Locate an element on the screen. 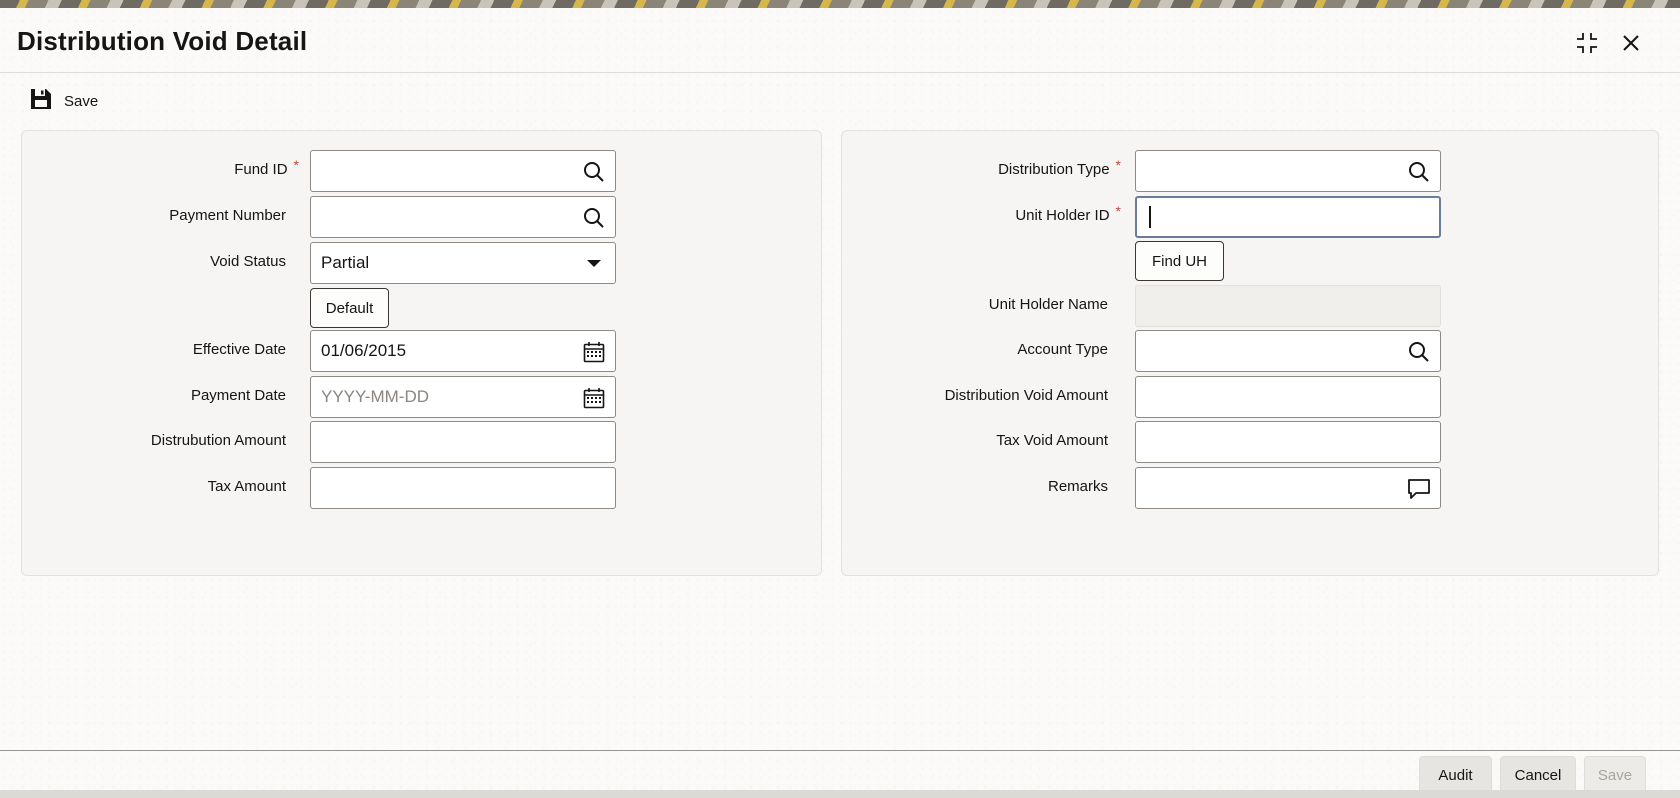 The image size is (1680, 798). footer-divider is located at coordinates (840, 750).